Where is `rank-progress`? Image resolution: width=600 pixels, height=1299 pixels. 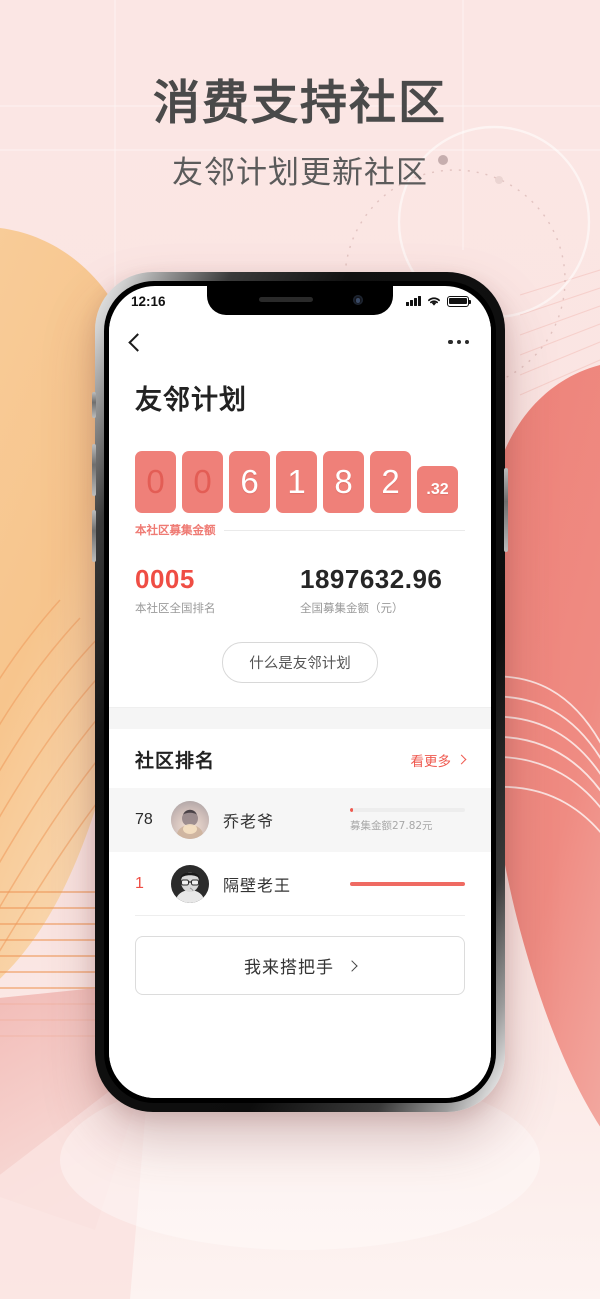
rank-progress is located at coordinates (407, 884).